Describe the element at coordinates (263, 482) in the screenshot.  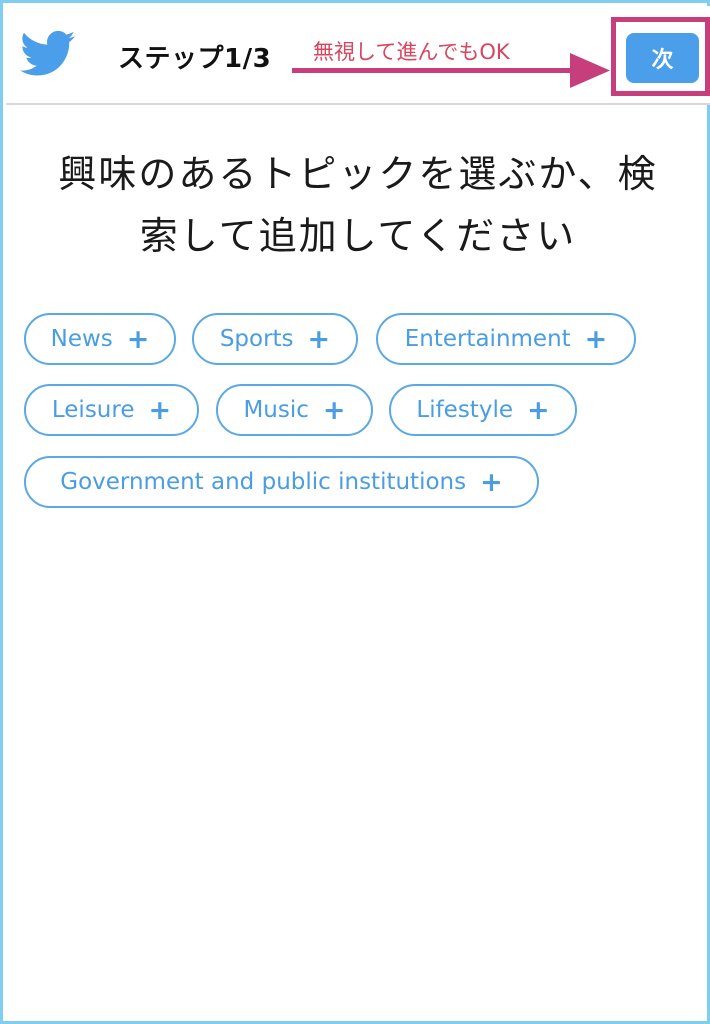
I see `topic-label: Government and public institutions` at that location.